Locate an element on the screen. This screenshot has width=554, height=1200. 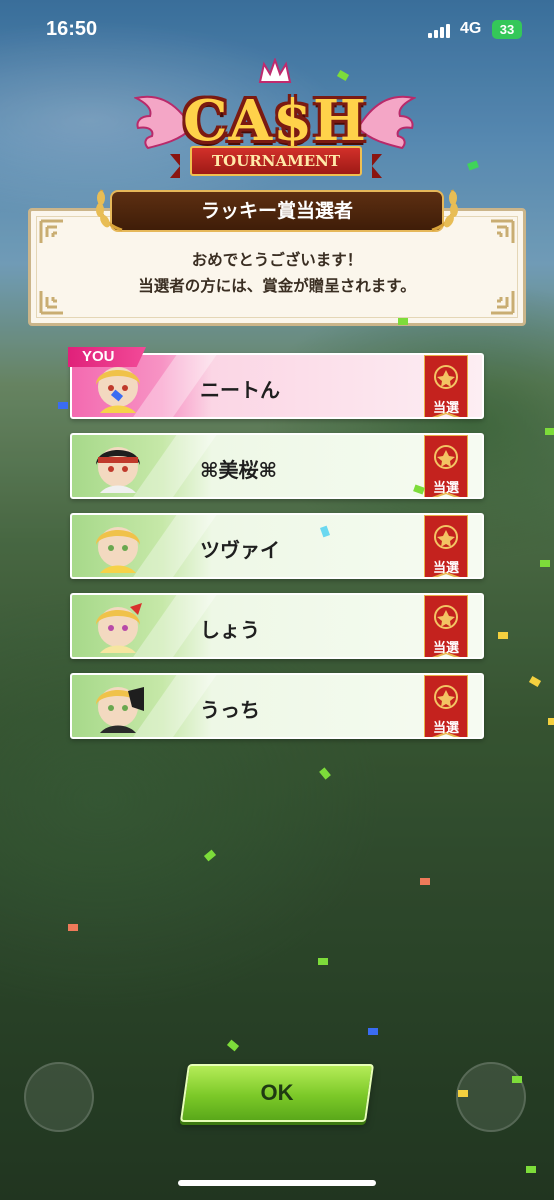
ok-button: OK is located at coordinates (277, 1093).